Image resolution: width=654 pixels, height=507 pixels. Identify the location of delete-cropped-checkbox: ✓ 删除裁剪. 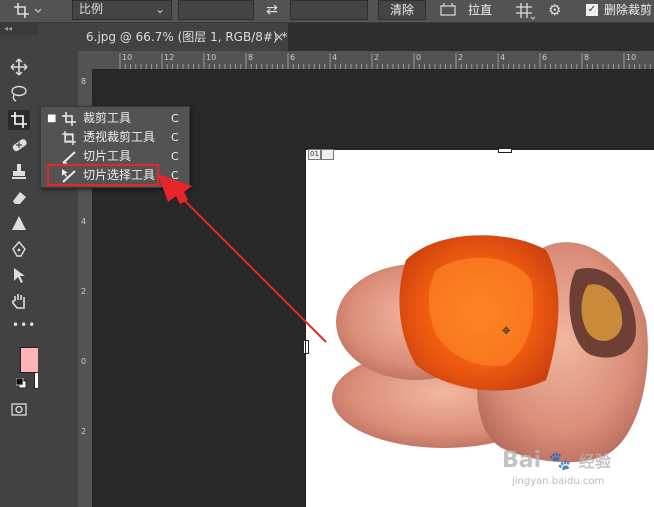
(620, 10).